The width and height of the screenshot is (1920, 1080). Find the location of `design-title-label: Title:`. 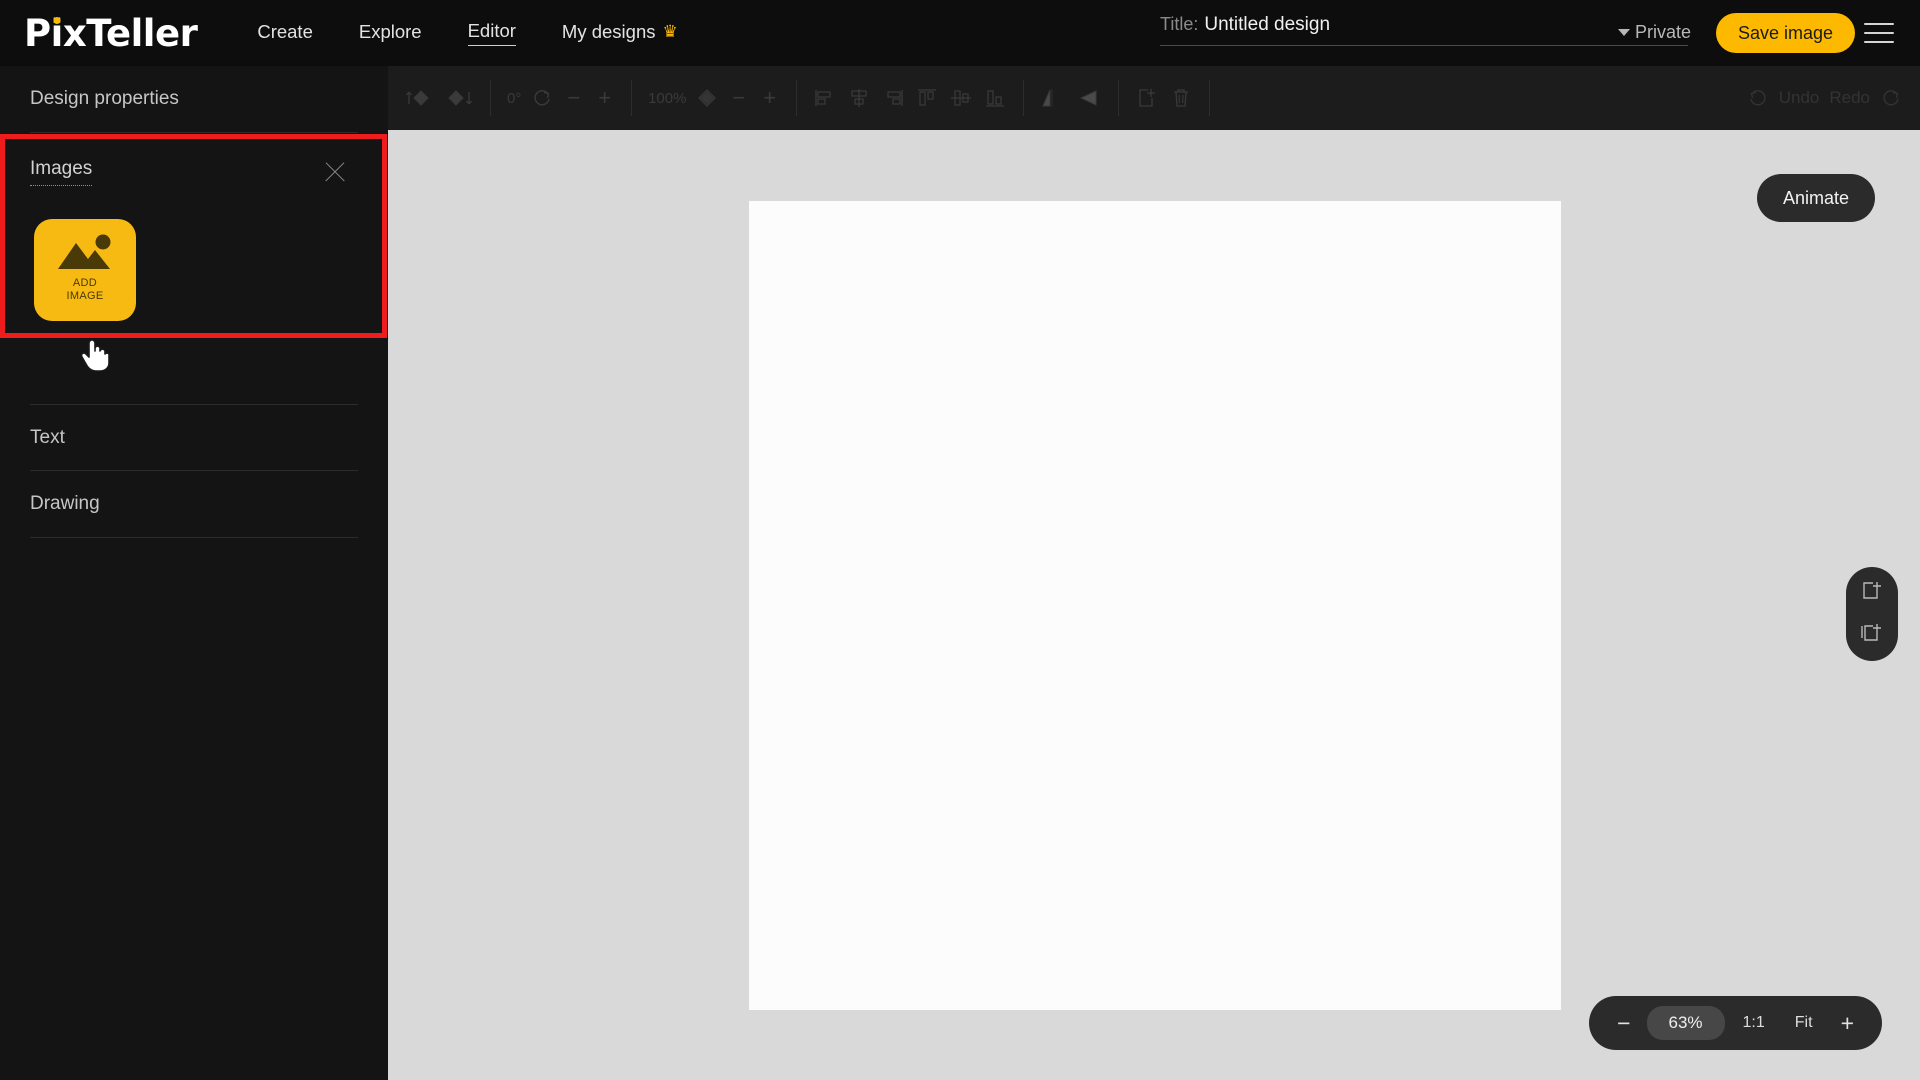

design-title-label: Title: is located at coordinates (1179, 24).